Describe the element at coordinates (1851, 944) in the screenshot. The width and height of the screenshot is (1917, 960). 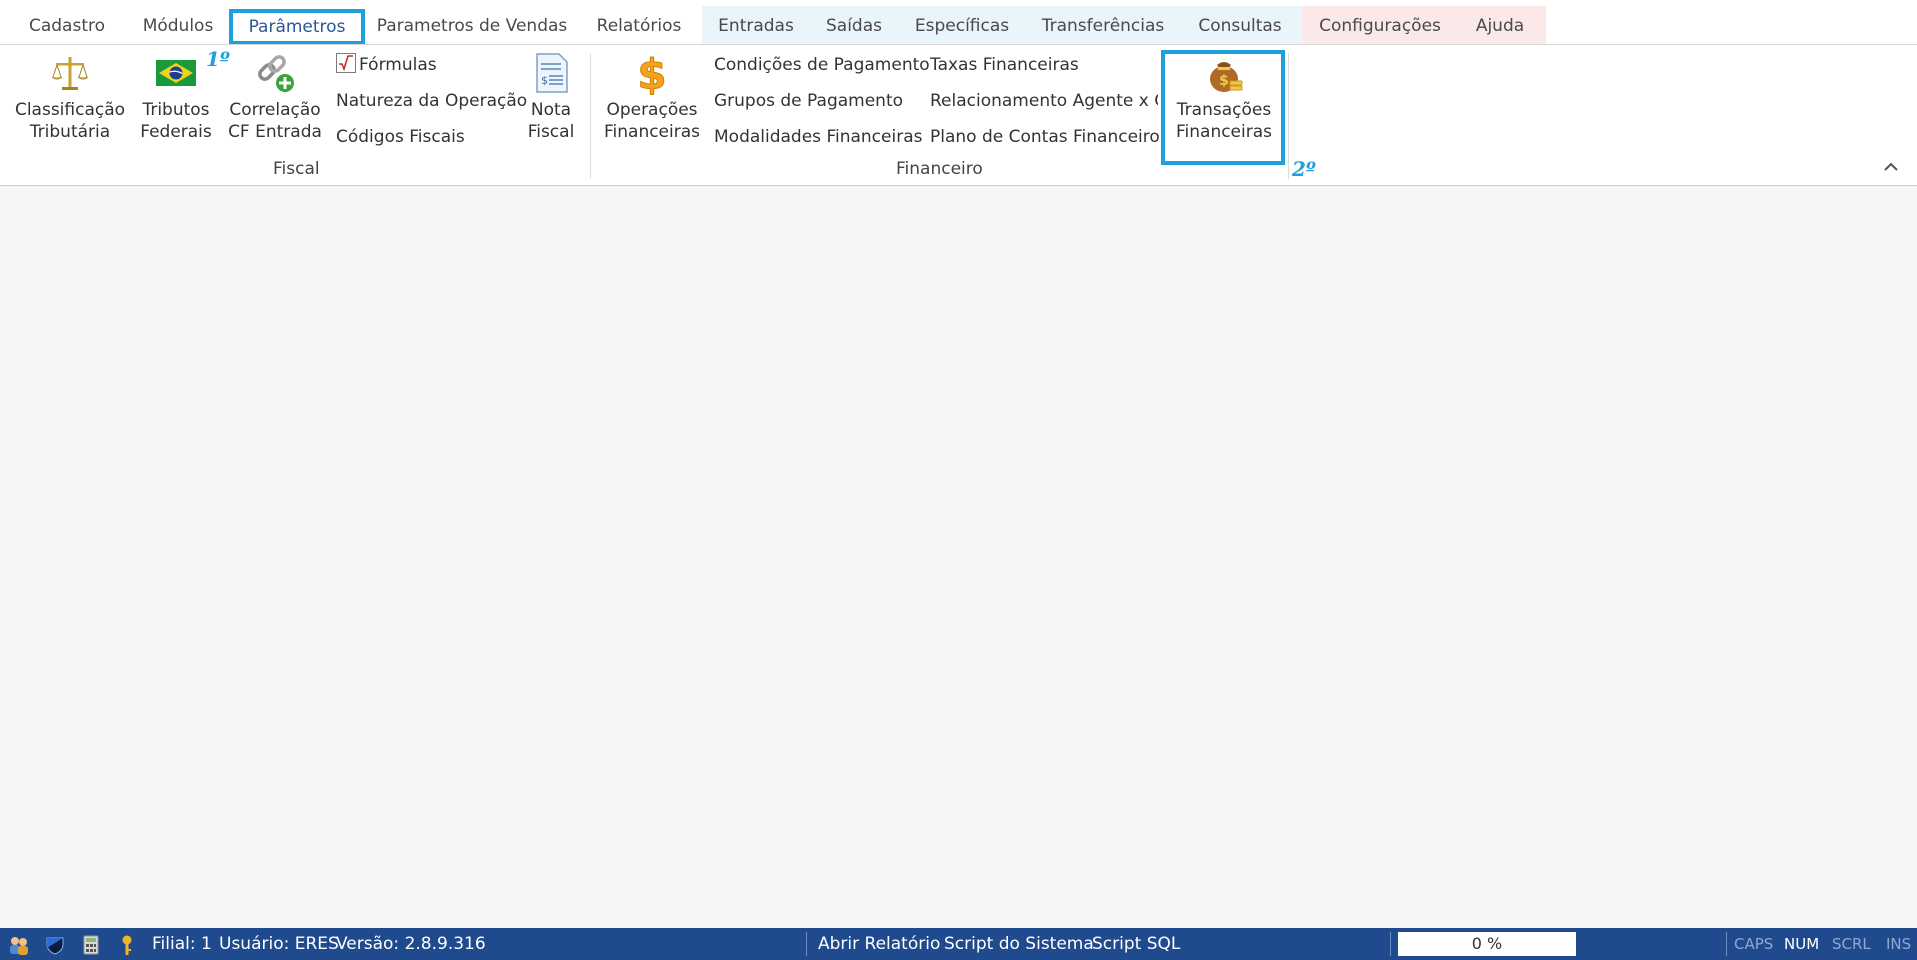
I see `scrl-indicator: SCRL` at that location.